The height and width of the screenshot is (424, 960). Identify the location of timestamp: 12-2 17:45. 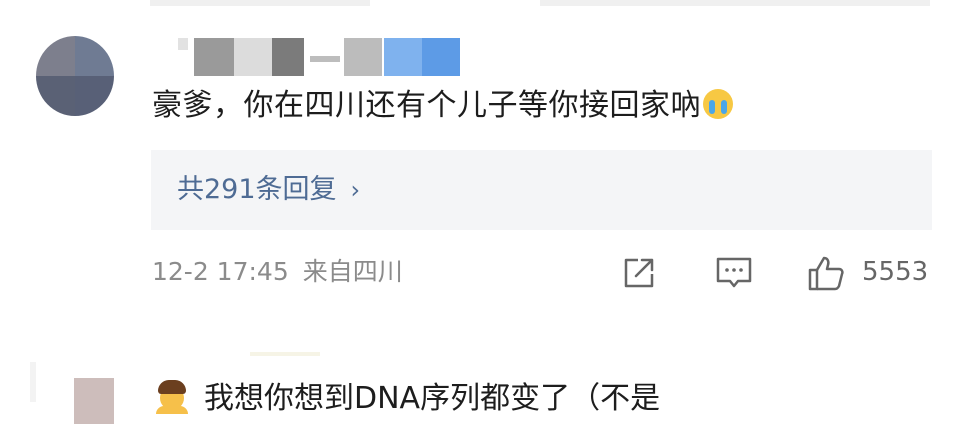
(220, 271).